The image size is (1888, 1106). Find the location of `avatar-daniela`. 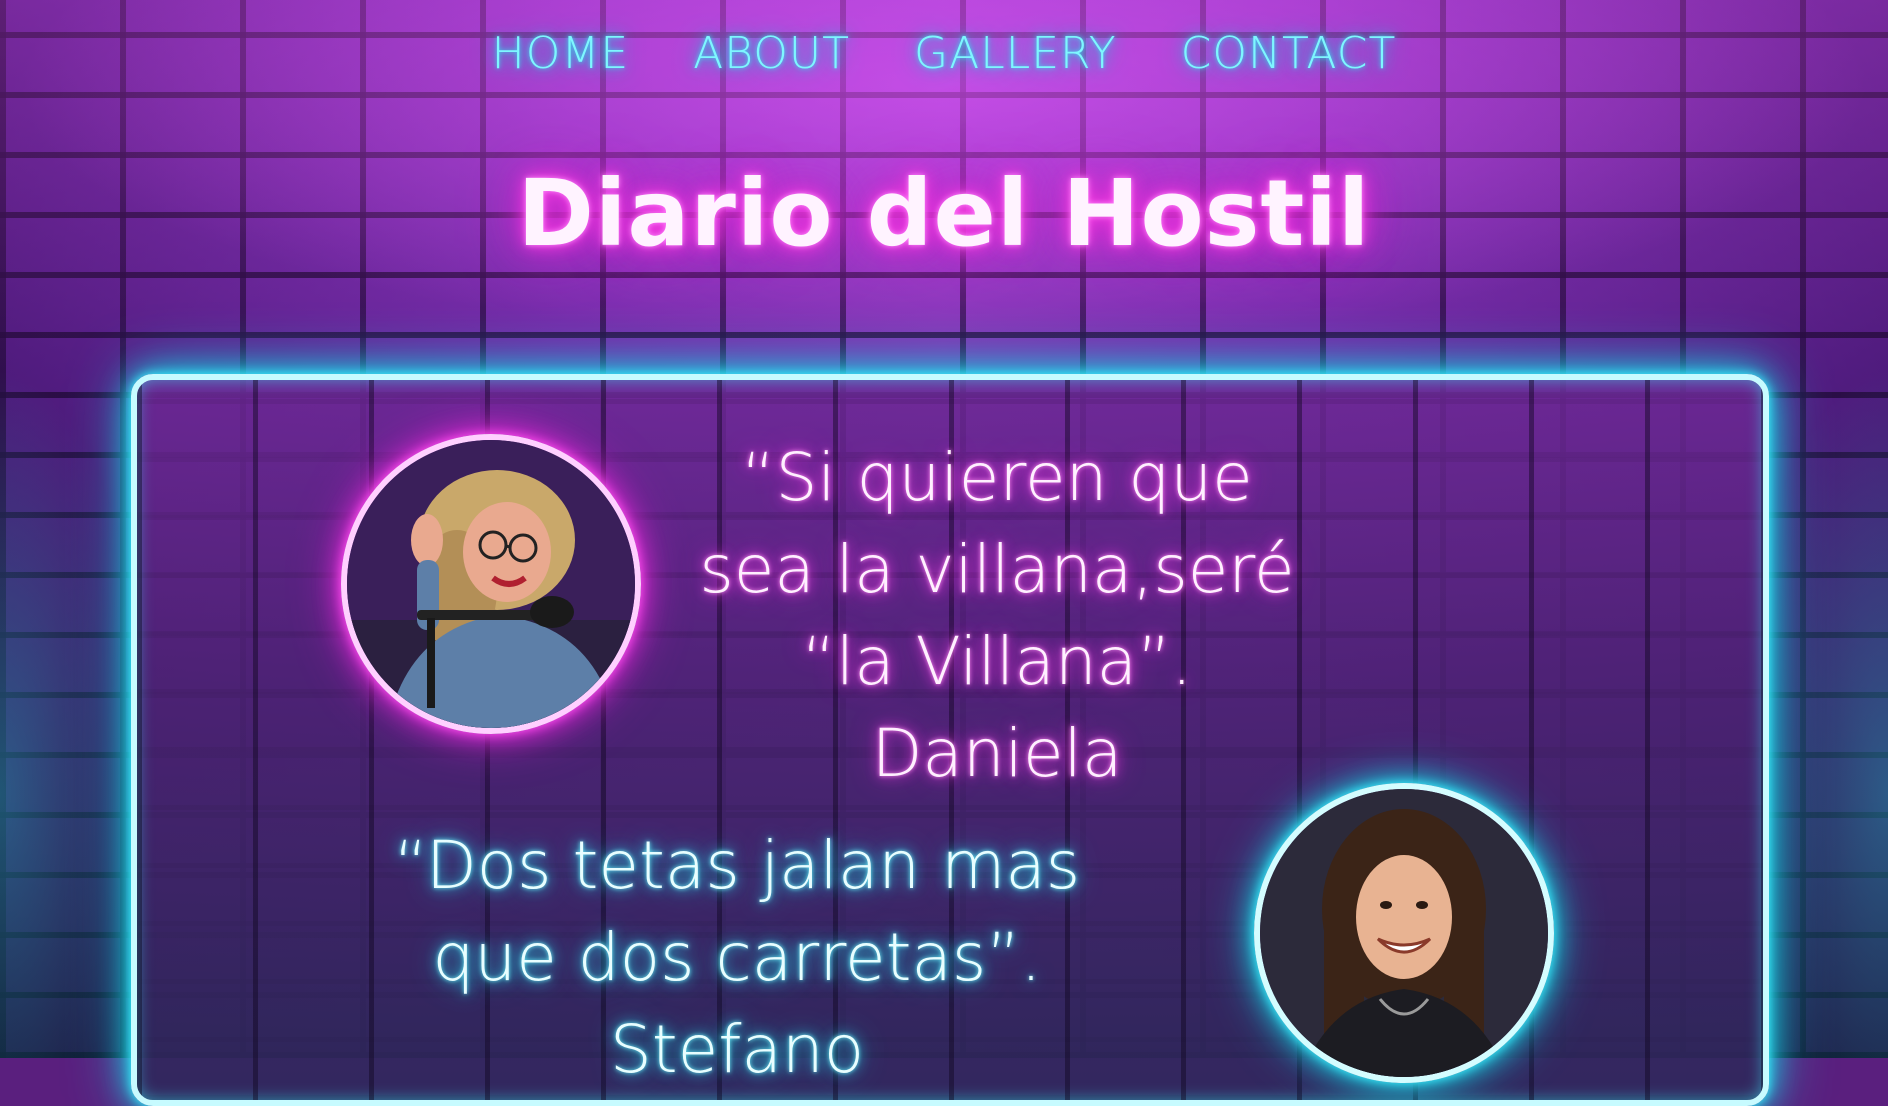

avatar-daniela is located at coordinates (491, 584).